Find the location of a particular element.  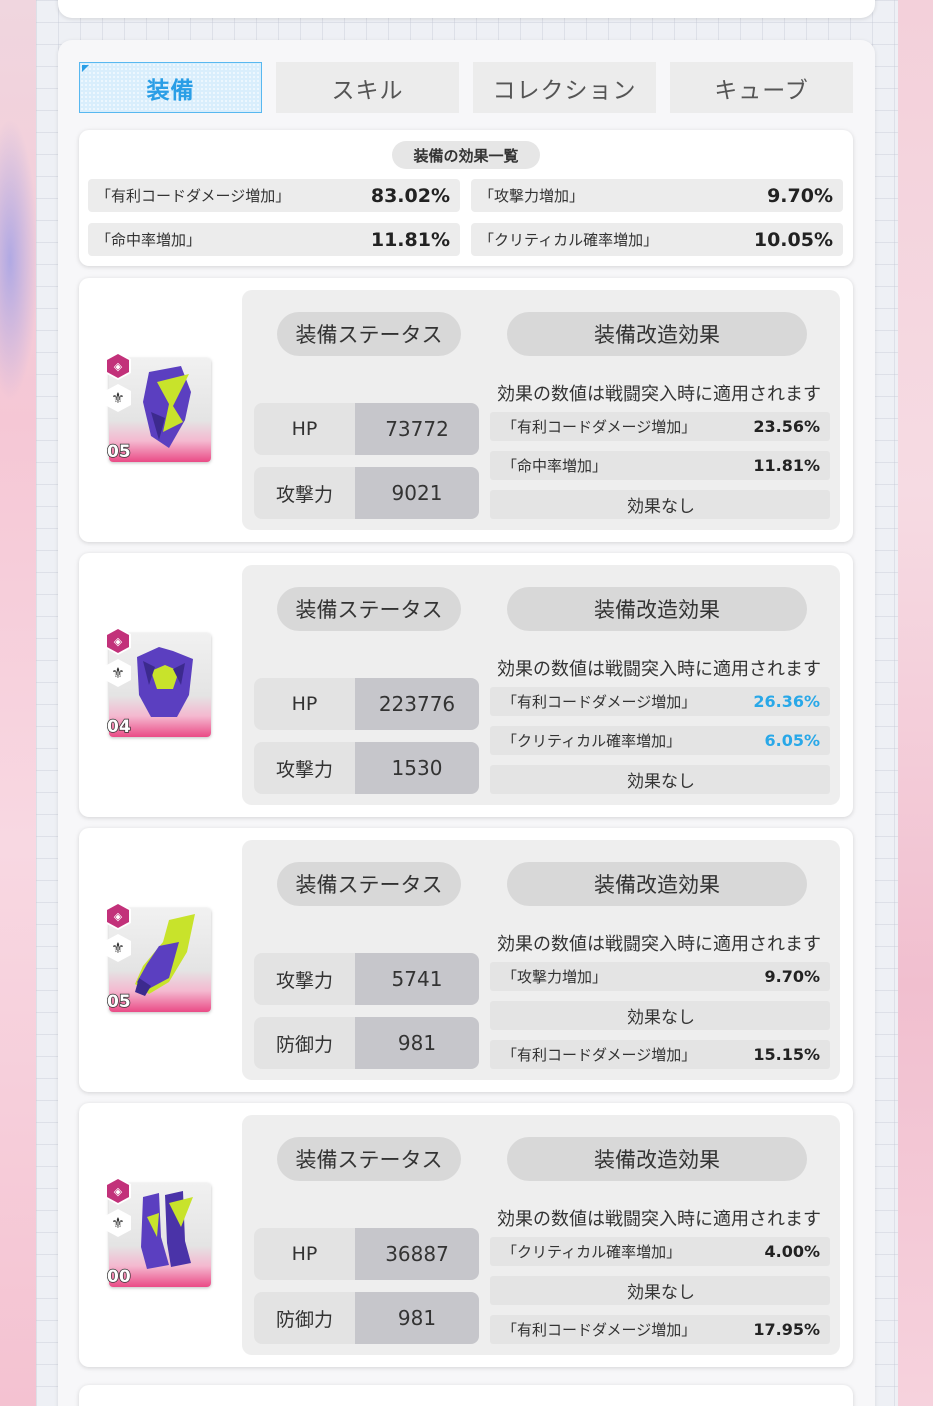

stat-row: HP 223776 is located at coordinates (366, 704).